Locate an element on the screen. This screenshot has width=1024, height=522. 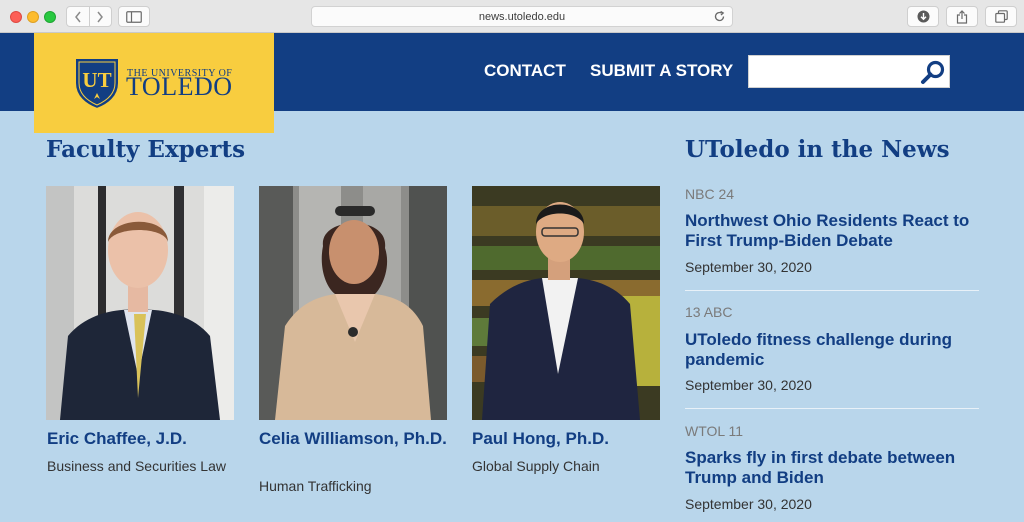
back-button is located at coordinates (78, 16).